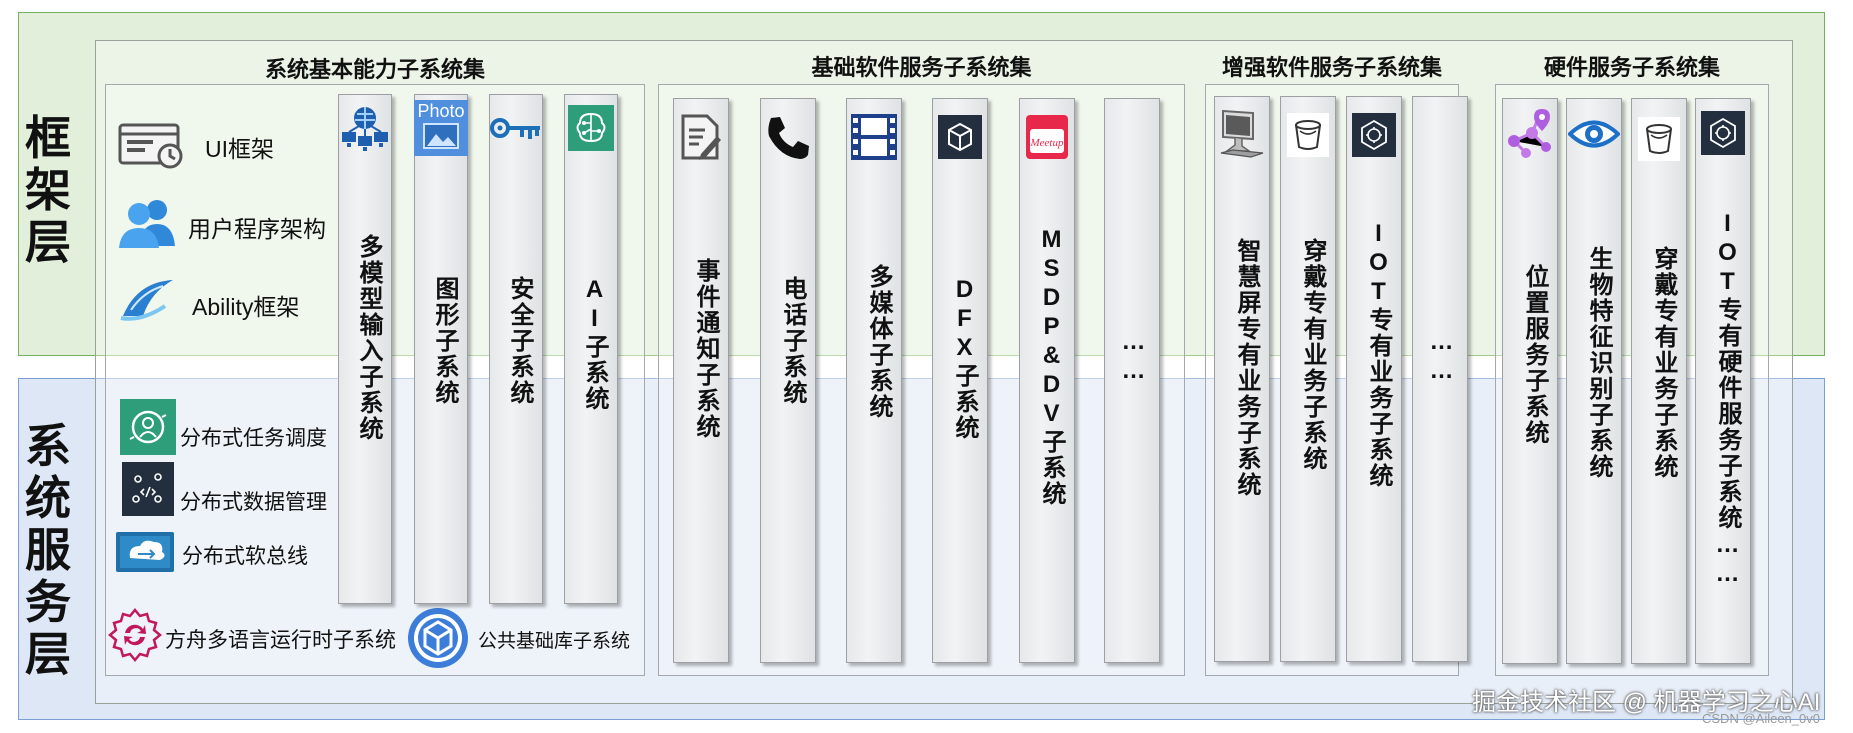 This screenshot has height=733, width=1853. I want to click on group-title-basic-capability: 系统基本能力子系统集, so click(374, 69).